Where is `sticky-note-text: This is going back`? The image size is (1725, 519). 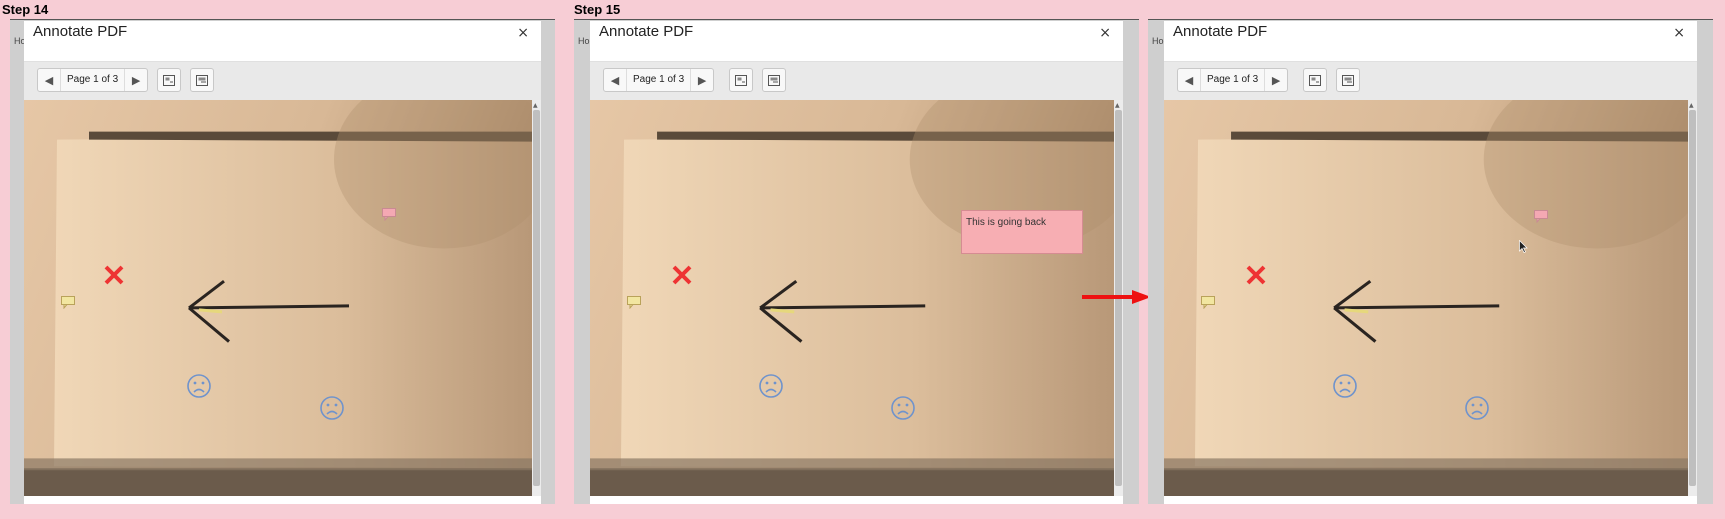 sticky-note-text: This is going back is located at coordinates (1006, 222).